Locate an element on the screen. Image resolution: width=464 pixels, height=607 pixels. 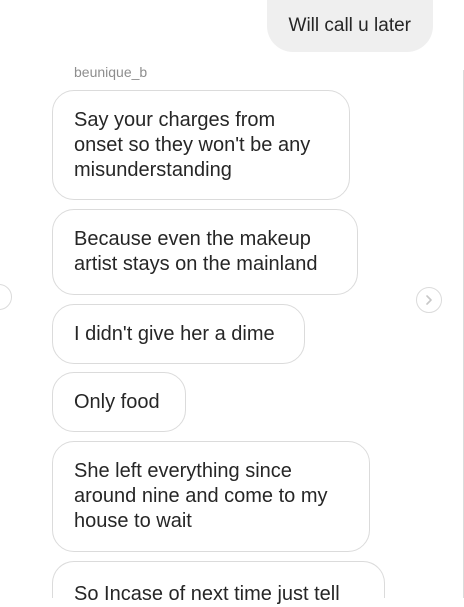
sent-message-text: Will call u later is located at coordinates (349, 25).